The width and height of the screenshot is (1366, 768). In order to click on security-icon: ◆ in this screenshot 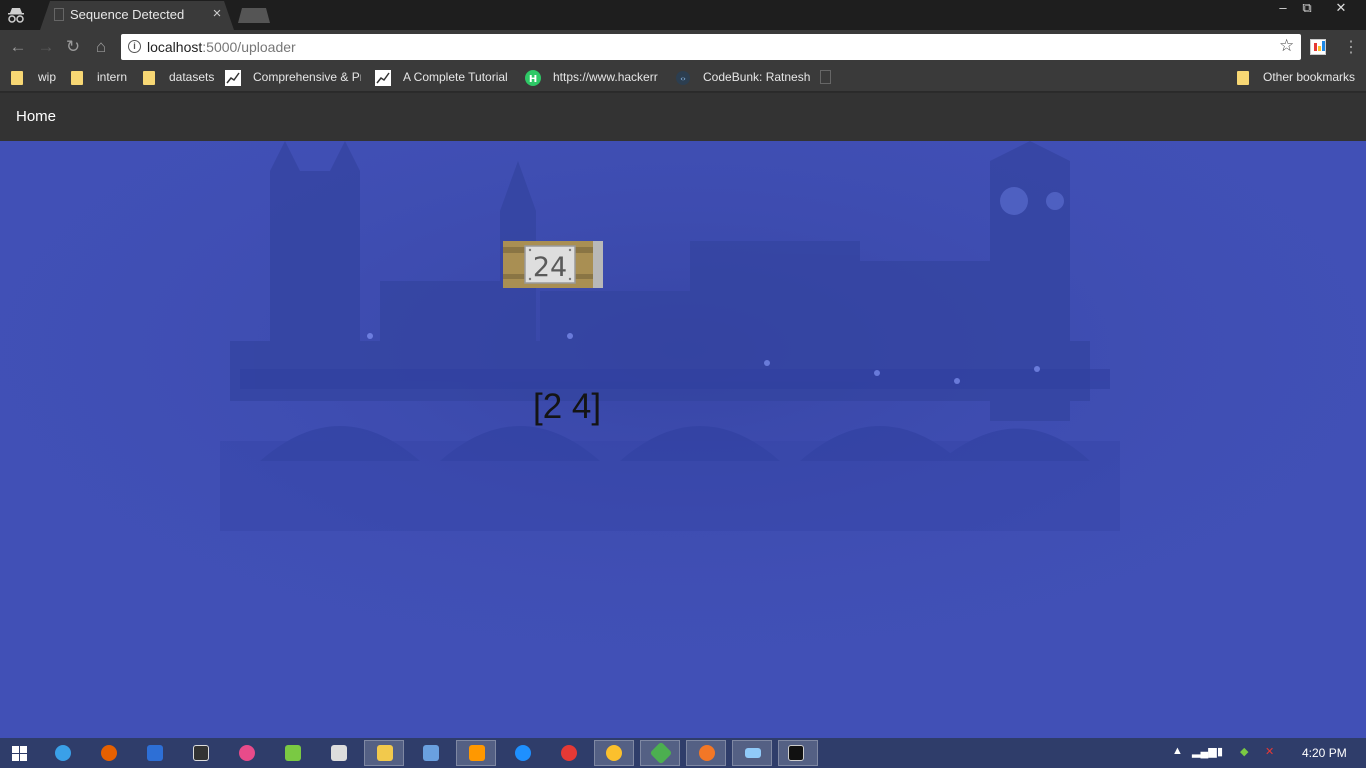, I will do `click(1244, 751)`.